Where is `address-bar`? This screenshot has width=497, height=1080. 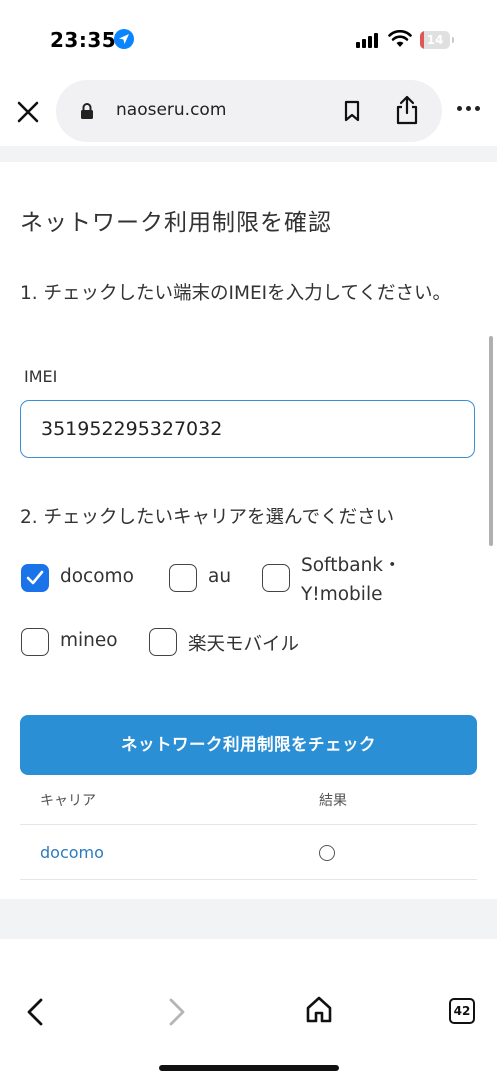 address-bar is located at coordinates (249, 111).